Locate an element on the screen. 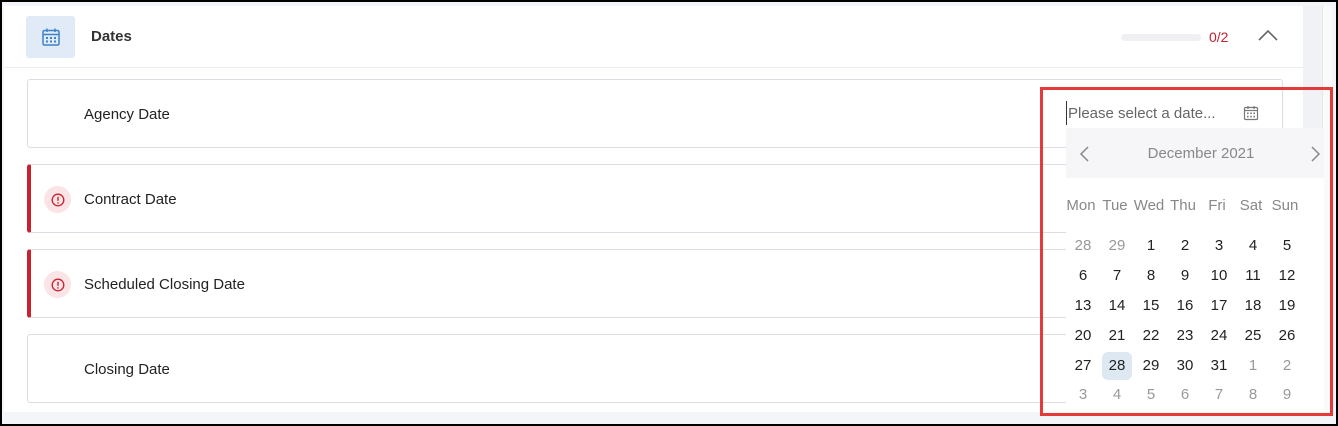  datepicker-day: 27 is located at coordinates (1083, 366).